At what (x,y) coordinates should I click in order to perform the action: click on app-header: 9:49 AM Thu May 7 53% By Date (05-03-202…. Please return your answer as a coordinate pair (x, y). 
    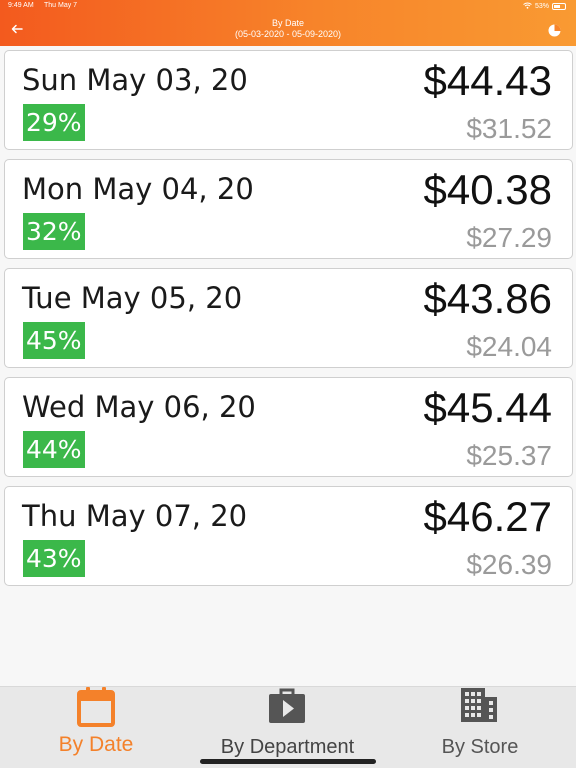
    Looking at the image, I should click on (288, 23).